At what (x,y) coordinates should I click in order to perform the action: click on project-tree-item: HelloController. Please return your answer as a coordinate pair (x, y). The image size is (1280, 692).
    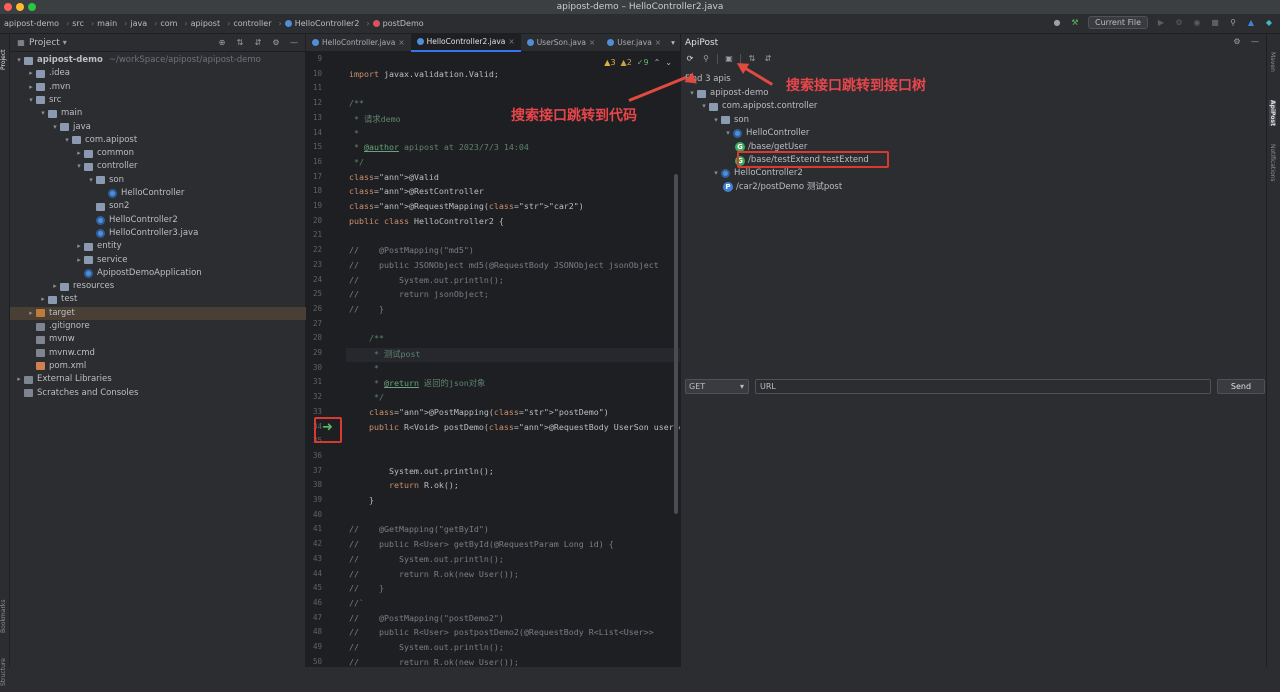
    Looking at the image, I should click on (158, 193).